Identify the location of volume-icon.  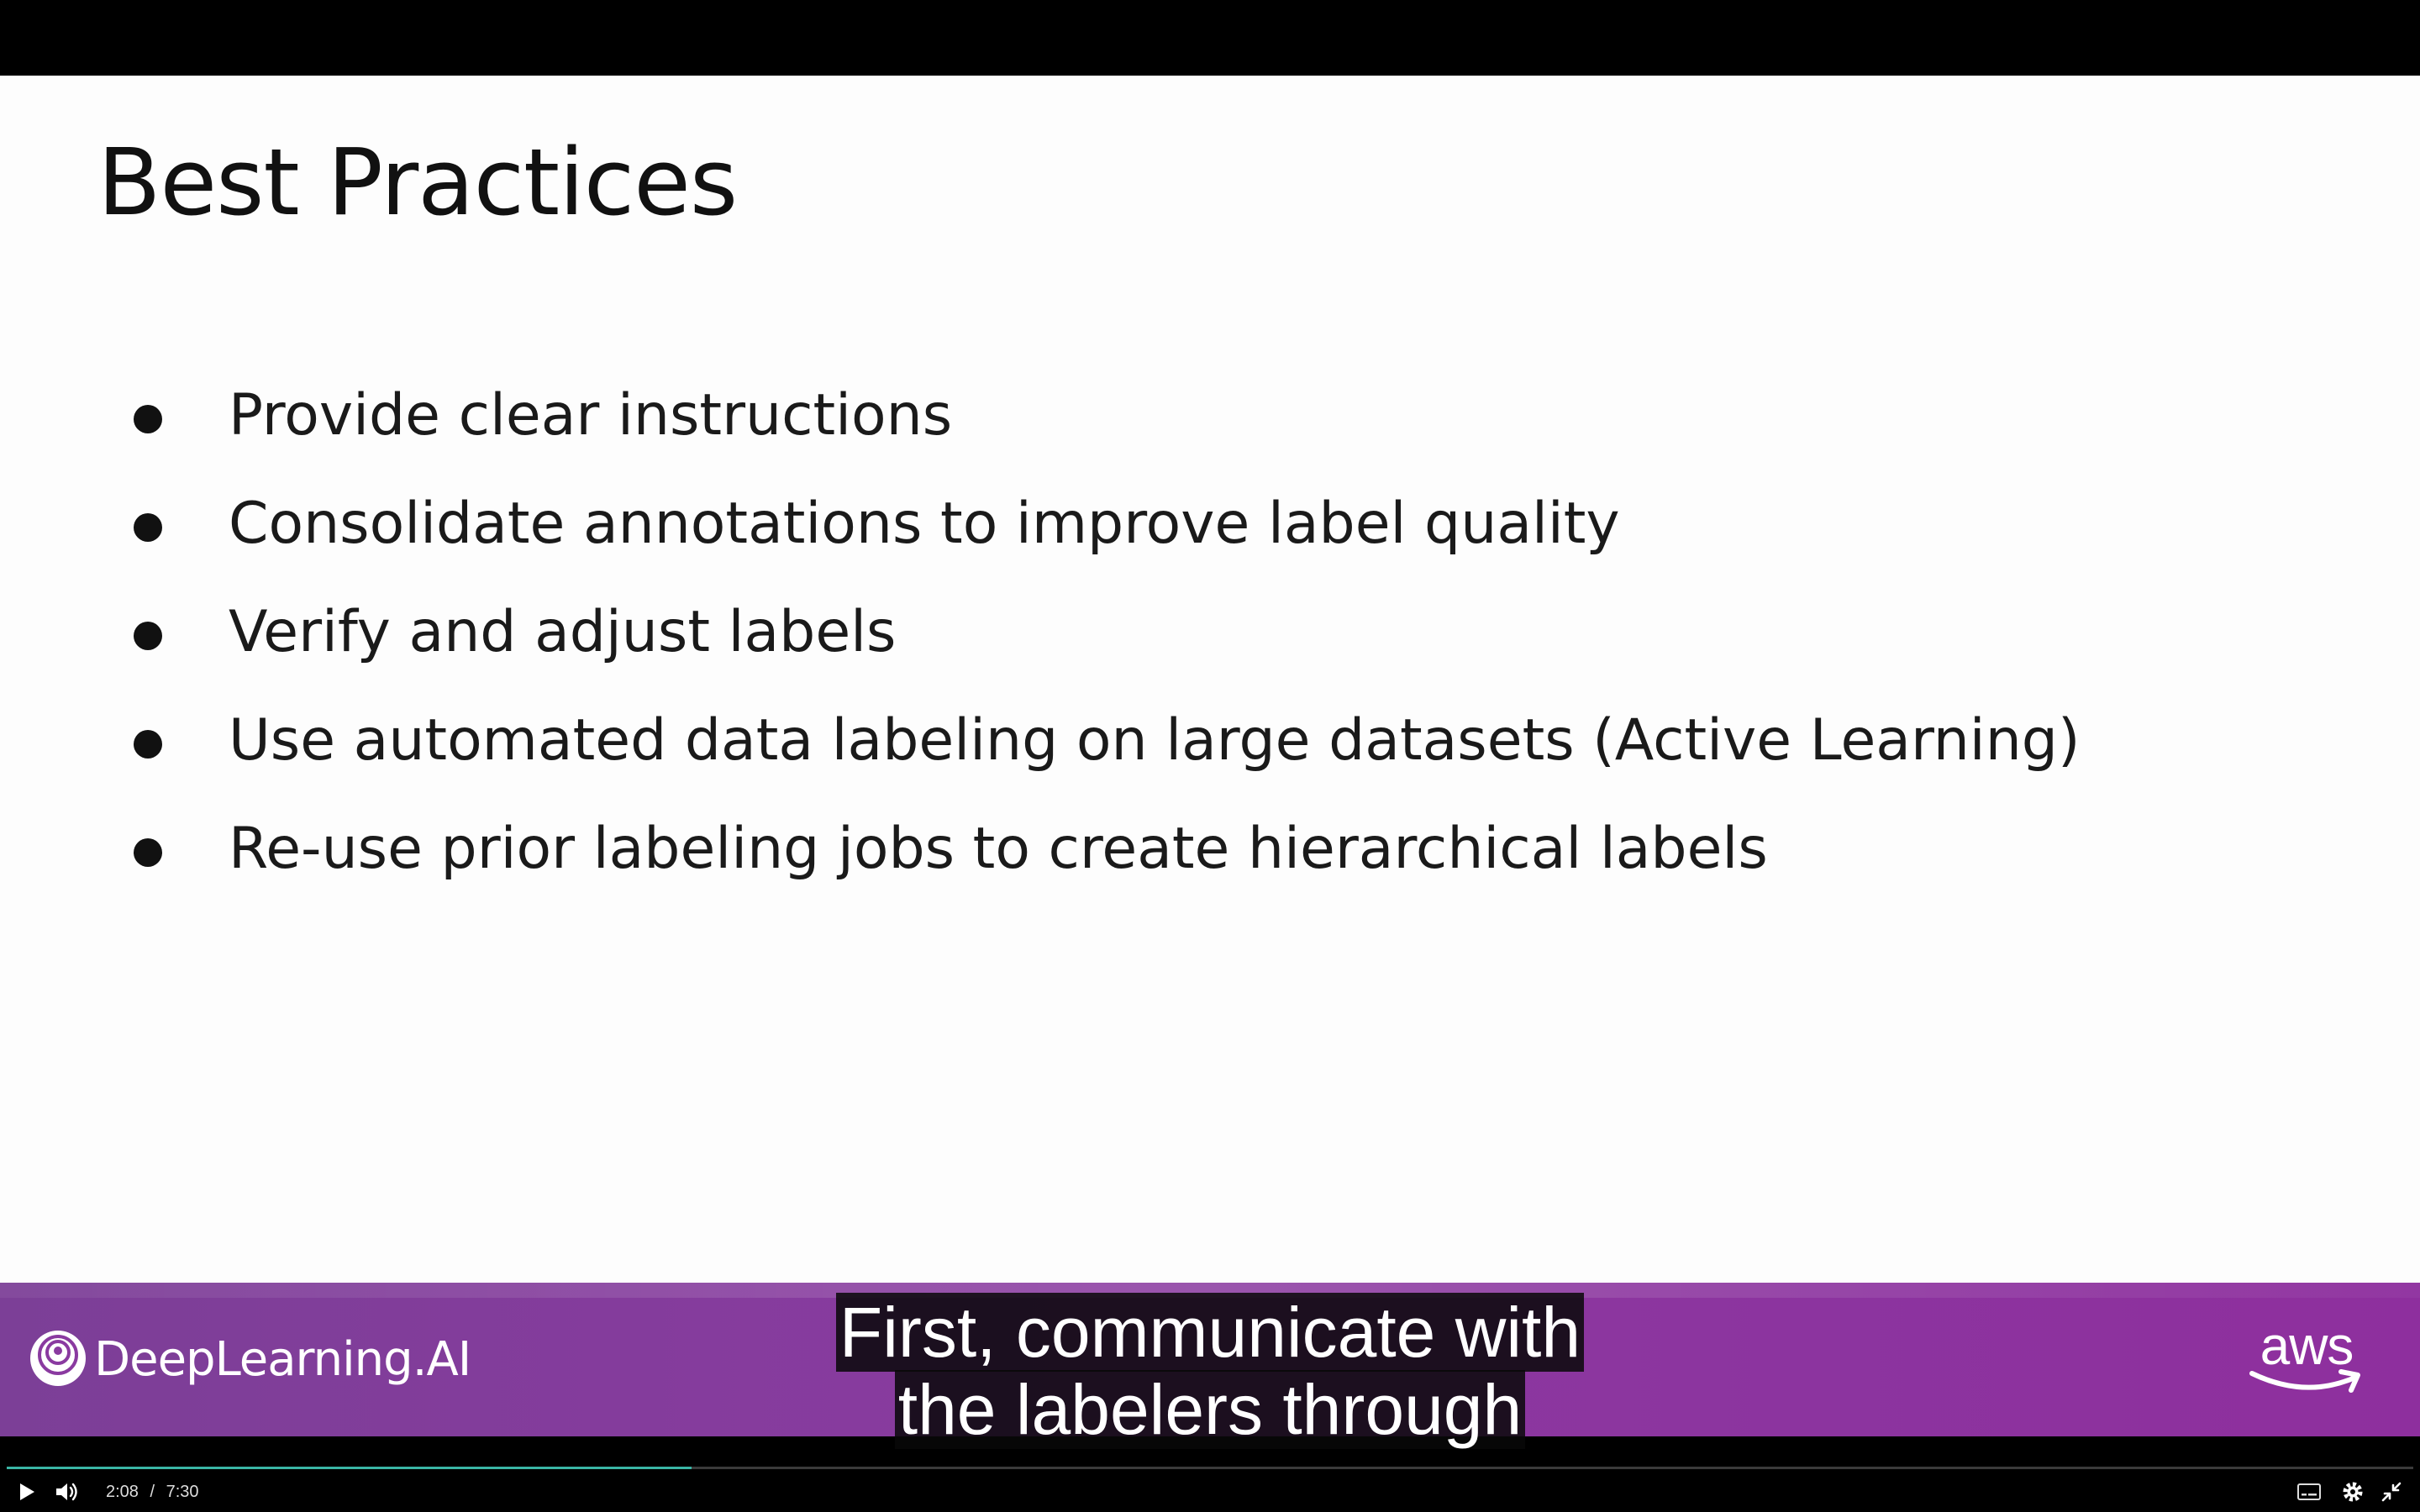
(66, 1492).